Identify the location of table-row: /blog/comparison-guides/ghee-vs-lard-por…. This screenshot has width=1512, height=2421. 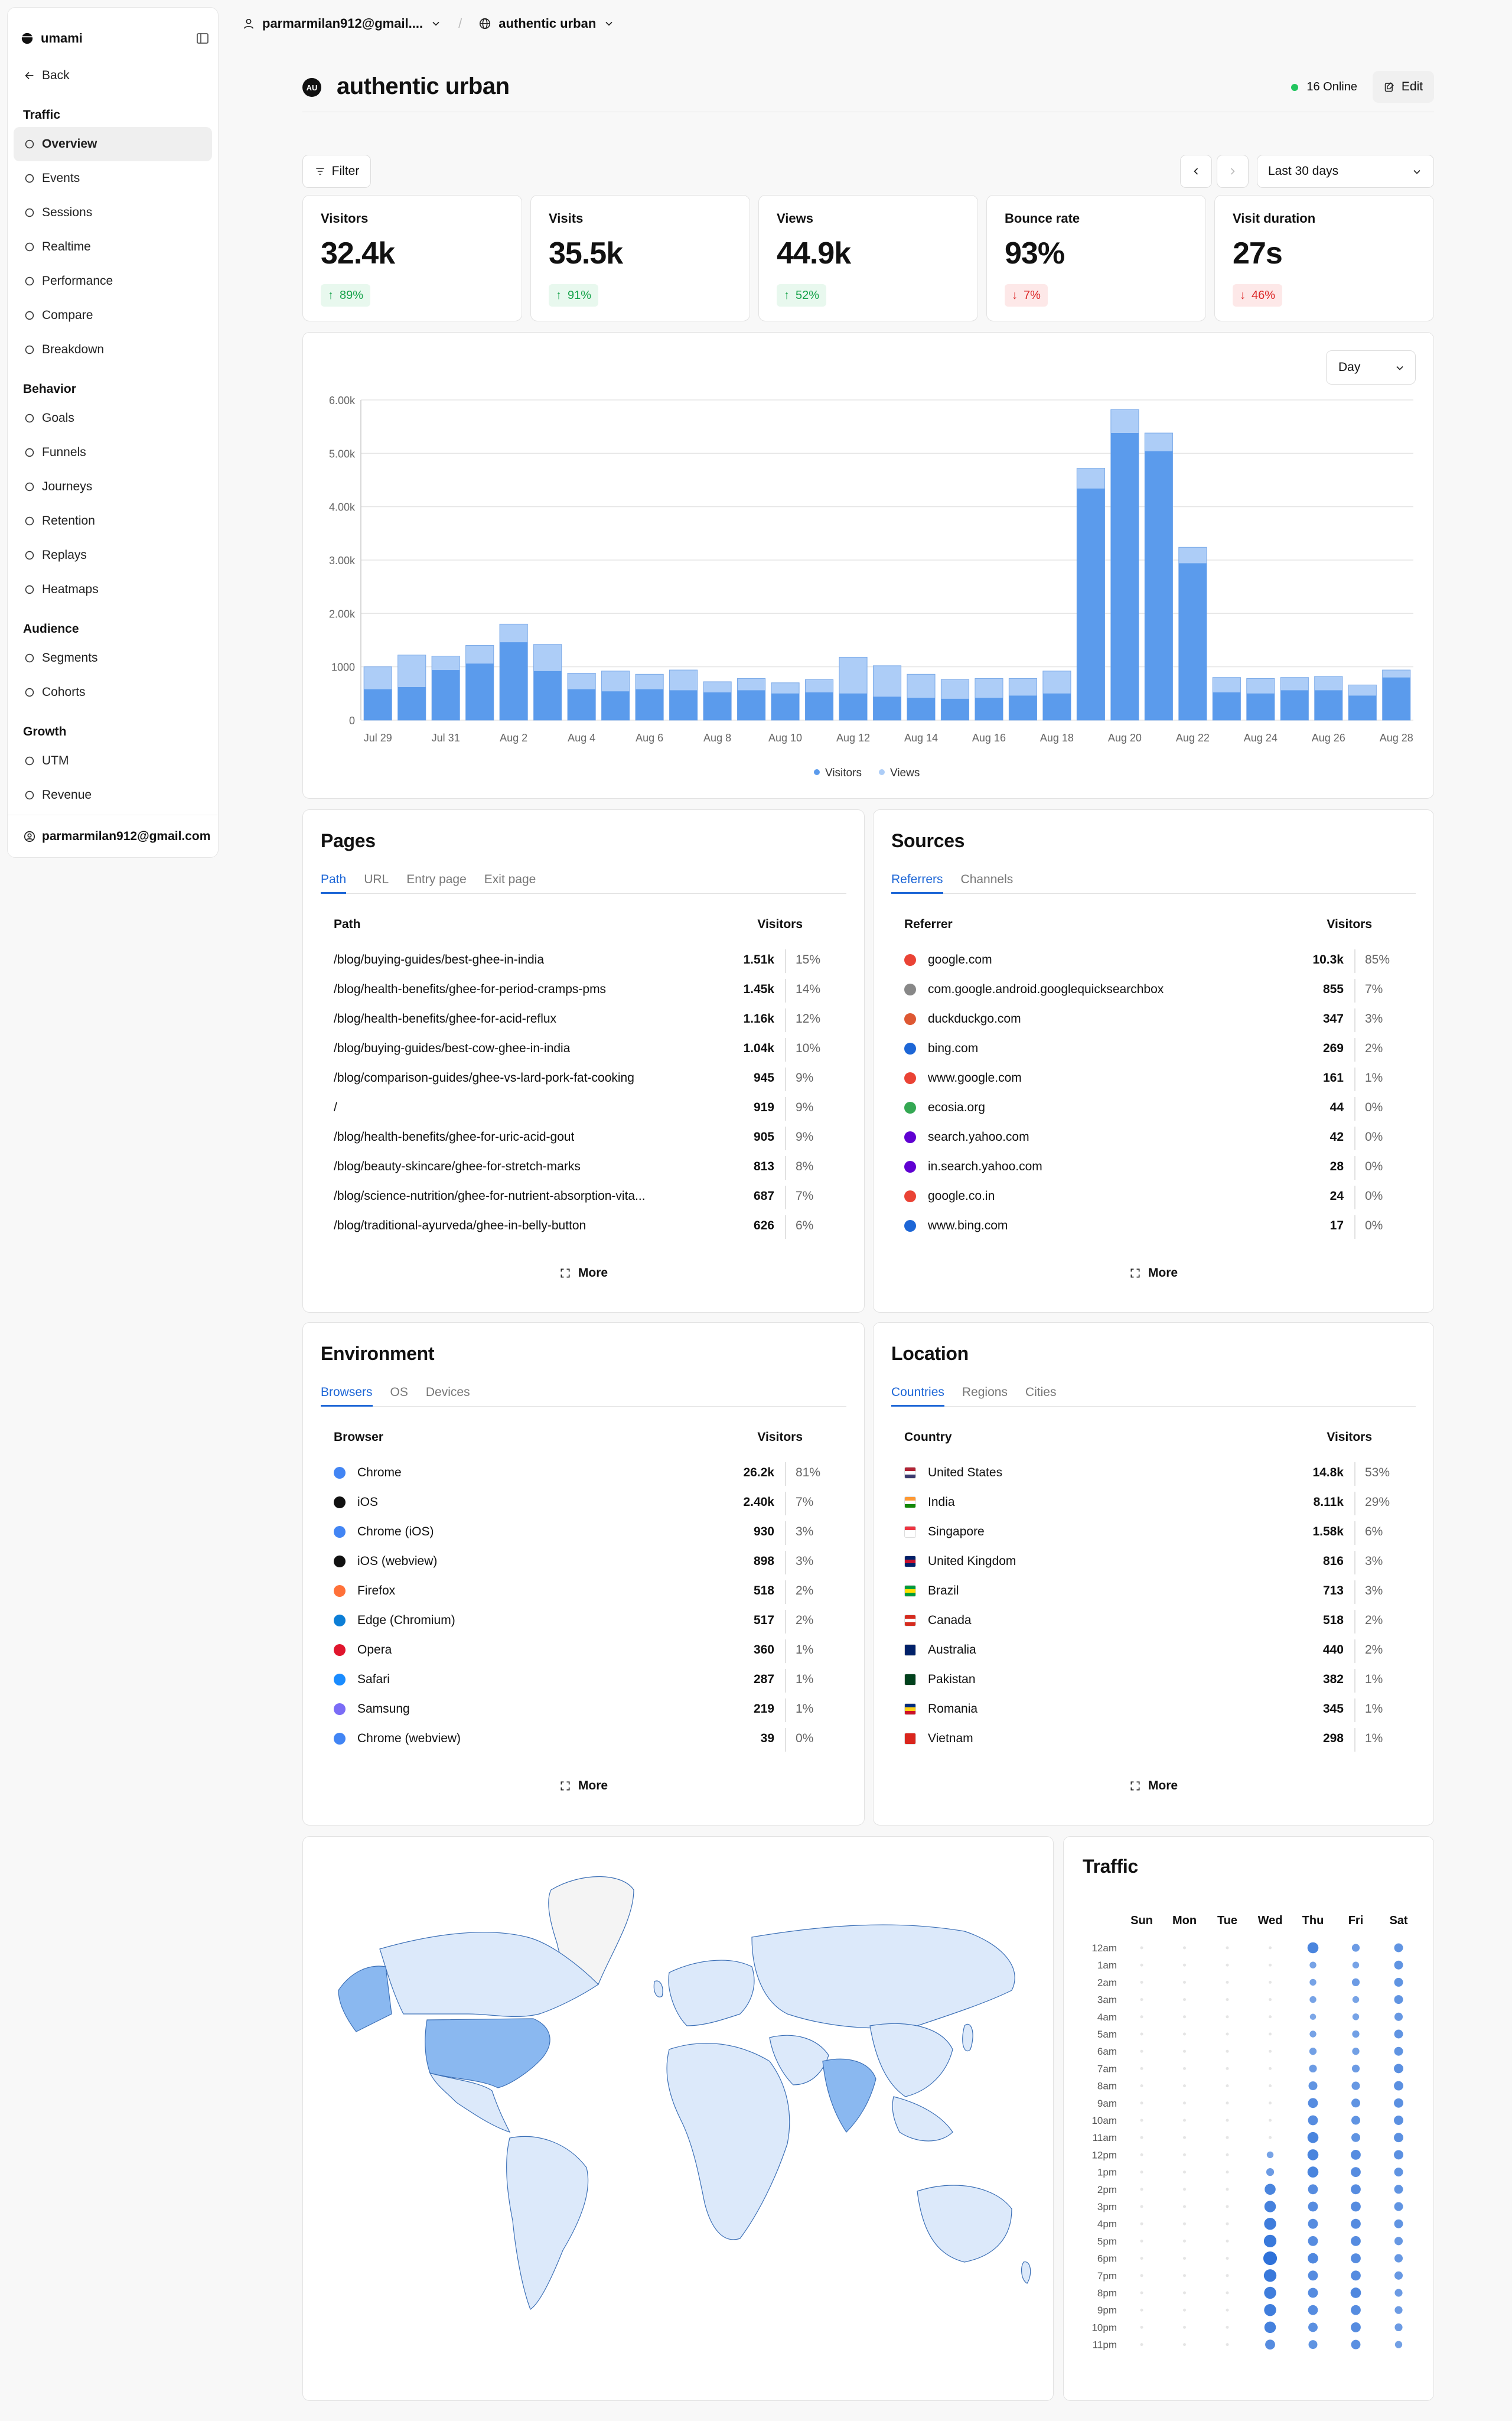
(583, 1080).